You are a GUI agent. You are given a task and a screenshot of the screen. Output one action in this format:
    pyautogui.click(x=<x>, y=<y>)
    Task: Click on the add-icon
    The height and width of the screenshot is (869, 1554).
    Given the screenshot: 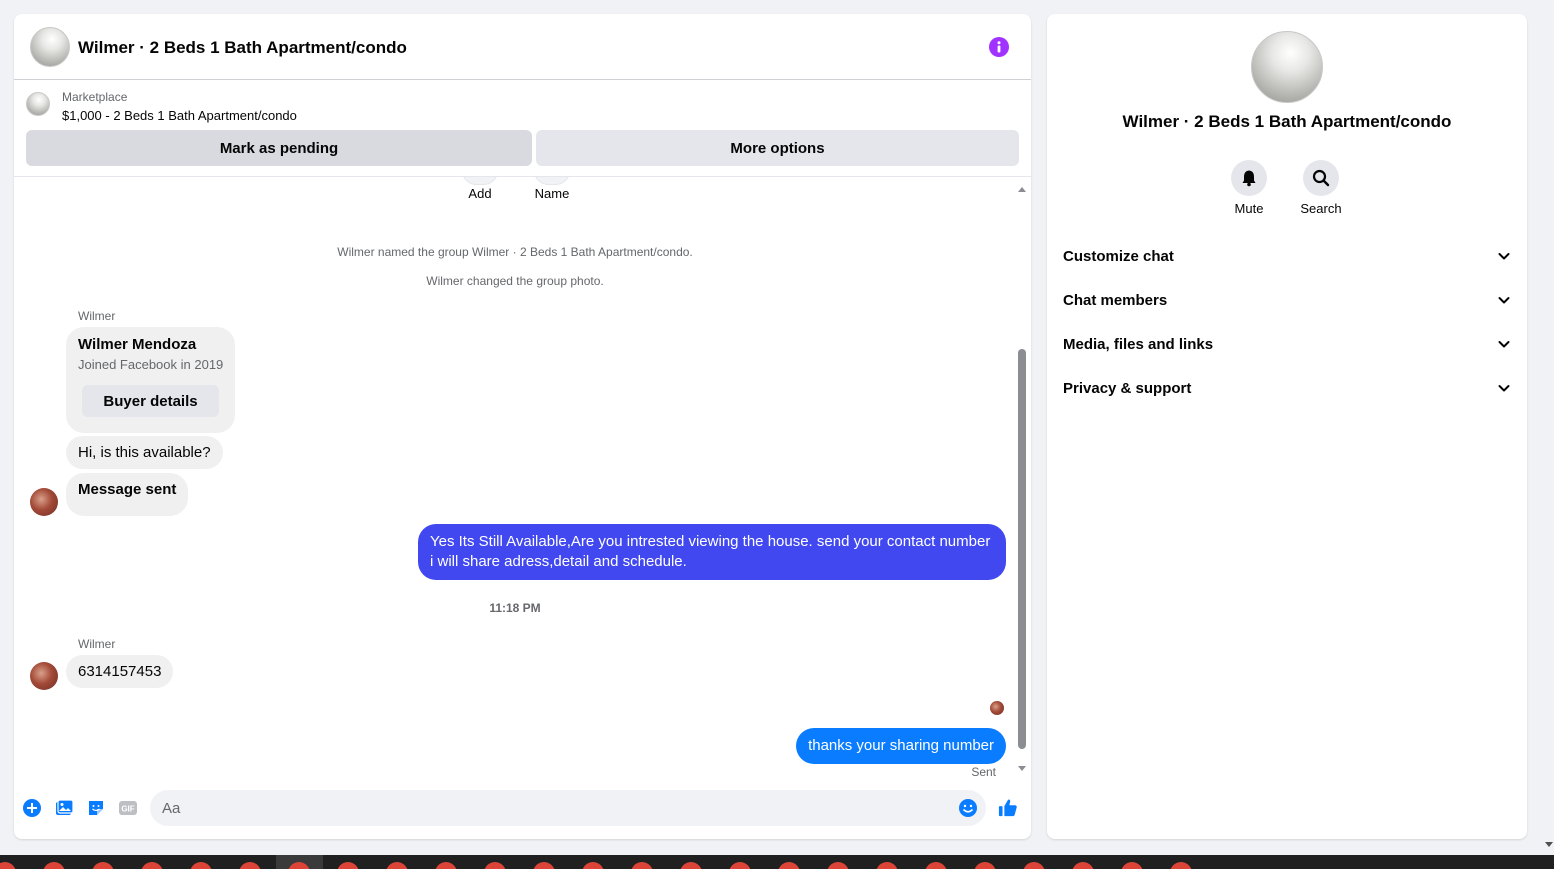 What is the action you would take?
    pyautogui.click(x=480, y=181)
    